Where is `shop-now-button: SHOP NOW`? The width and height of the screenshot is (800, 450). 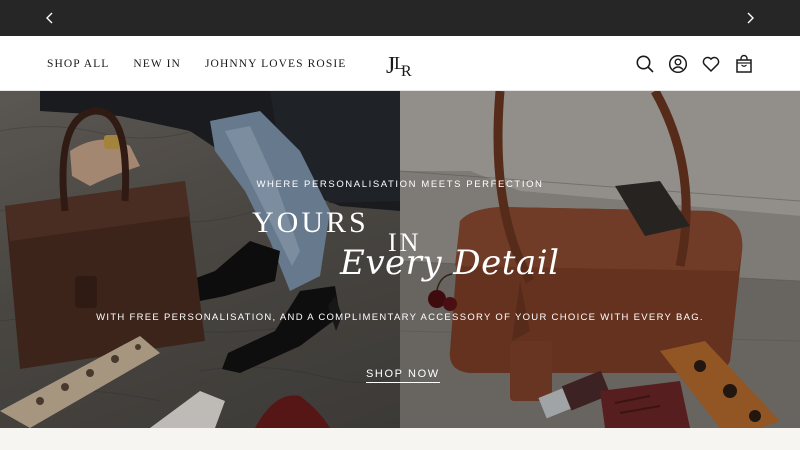 shop-now-button: SHOP NOW is located at coordinates (403, 375).